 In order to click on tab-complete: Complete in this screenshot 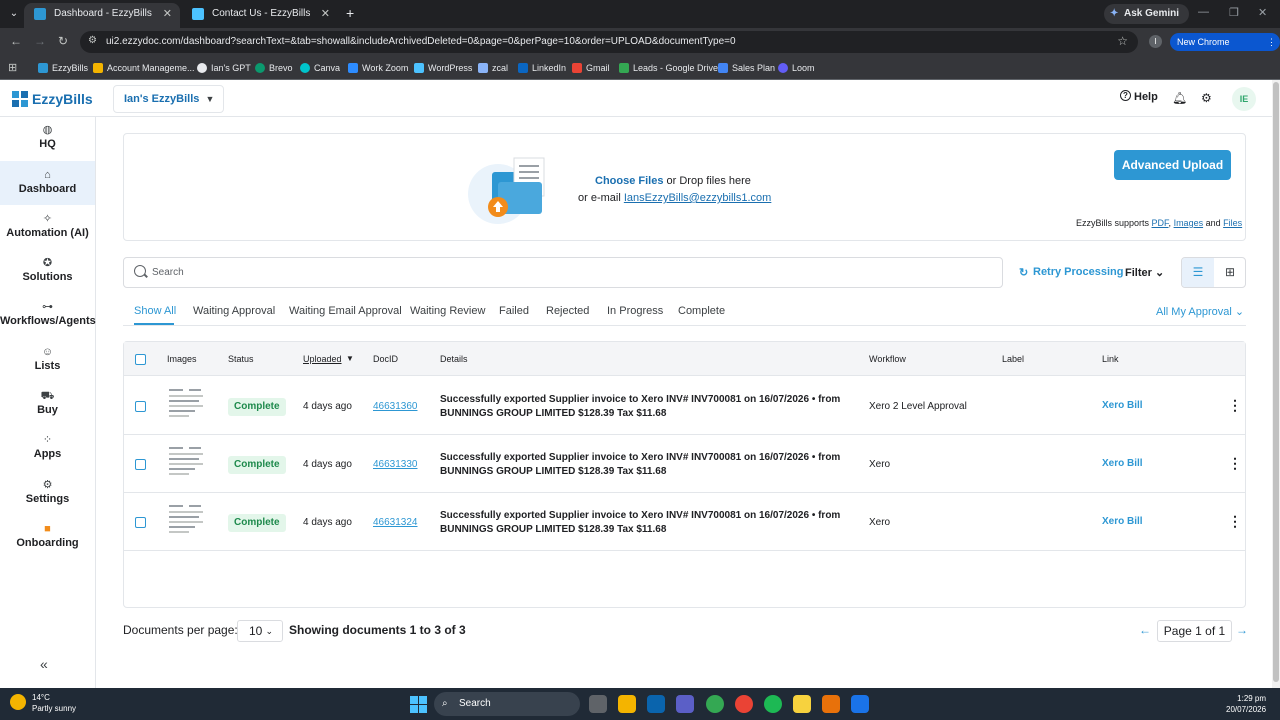, I will do `click(701, 311)`.